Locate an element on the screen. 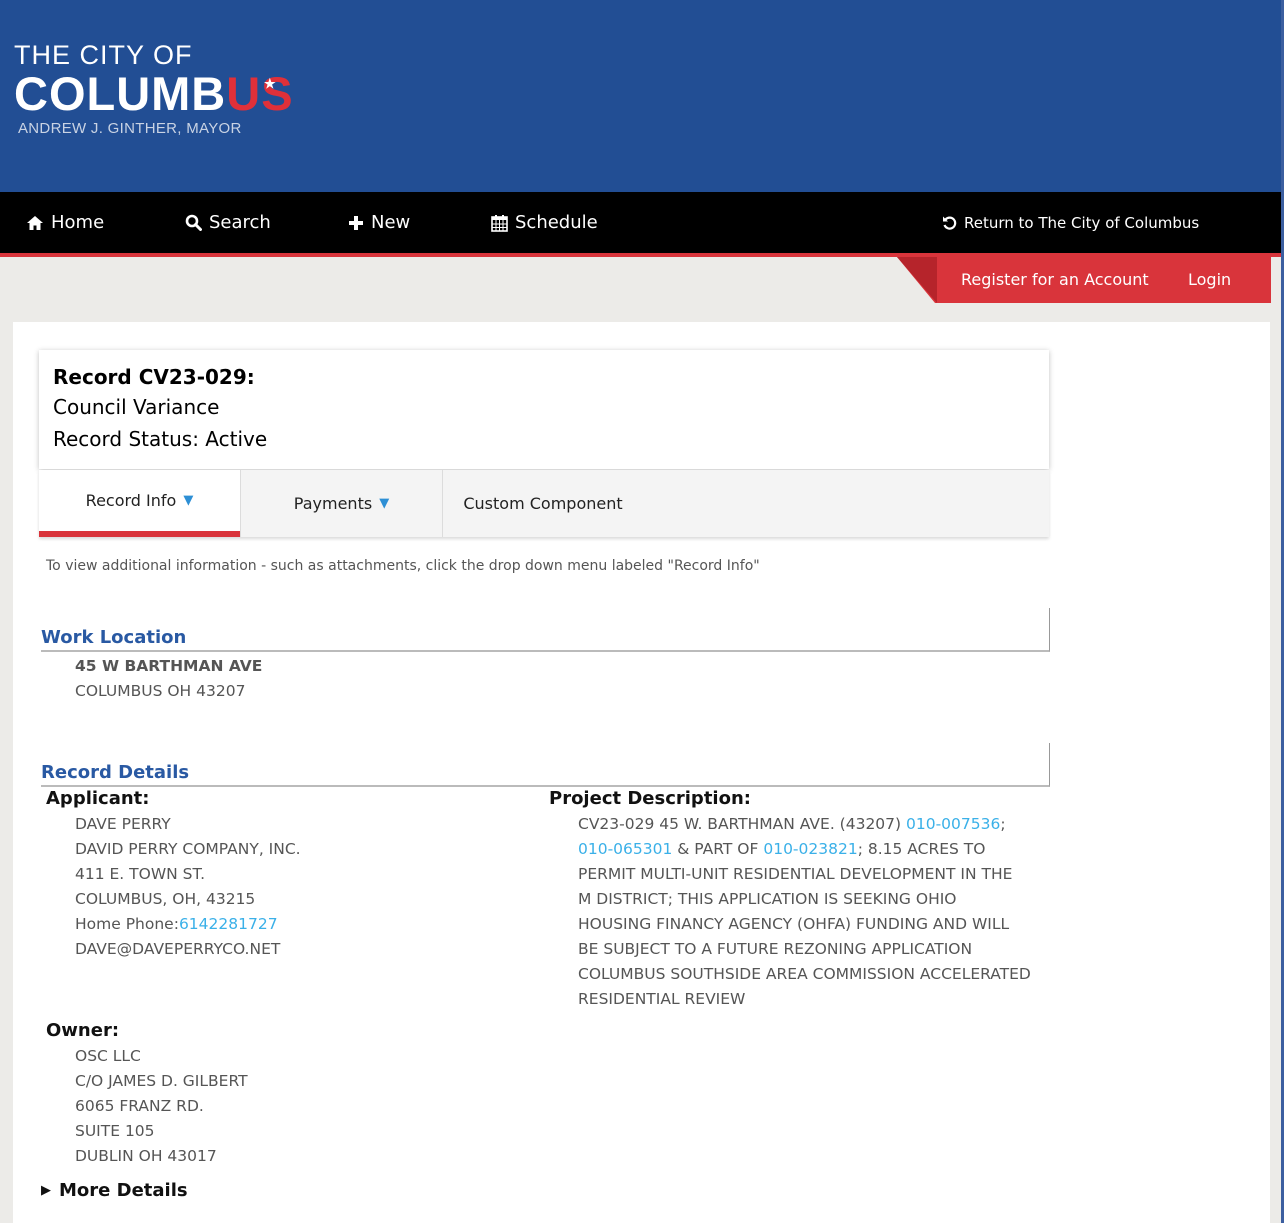 This screenshot has height=1223, width=1284. tab-payments-label: Payments is located at coordinates (333, 503).